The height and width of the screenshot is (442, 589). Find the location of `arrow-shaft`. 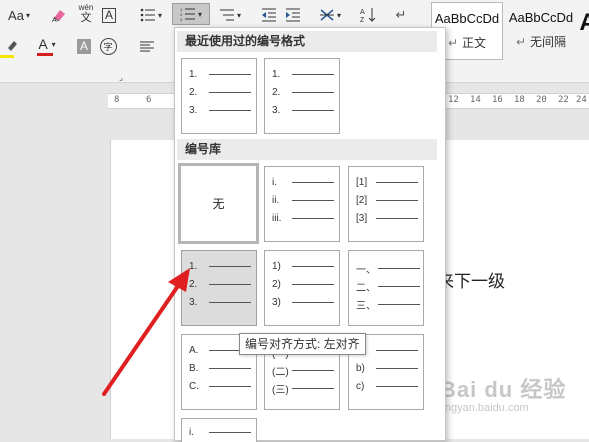

arrow-shaft is located at coordinates (142, 338).